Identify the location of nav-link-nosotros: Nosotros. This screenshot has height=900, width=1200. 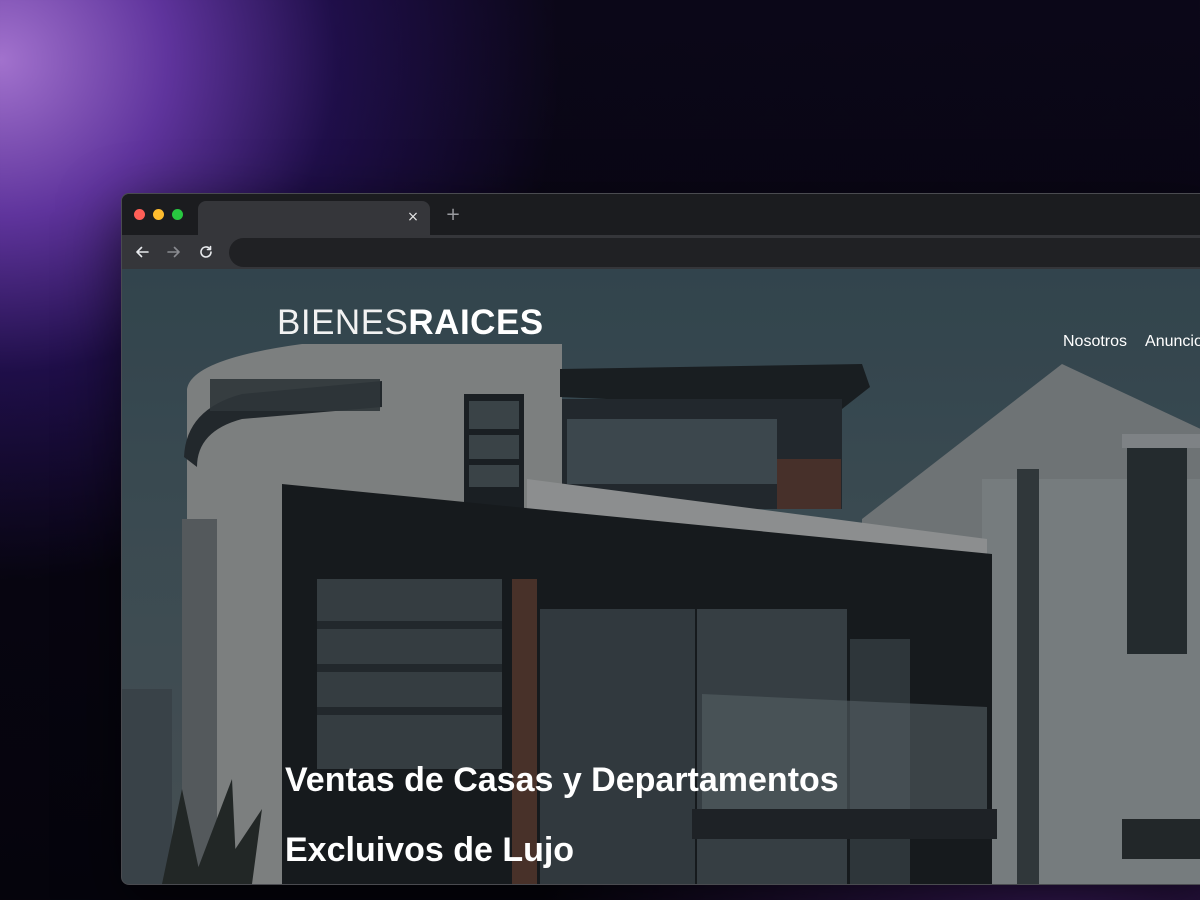
(1095, 342).